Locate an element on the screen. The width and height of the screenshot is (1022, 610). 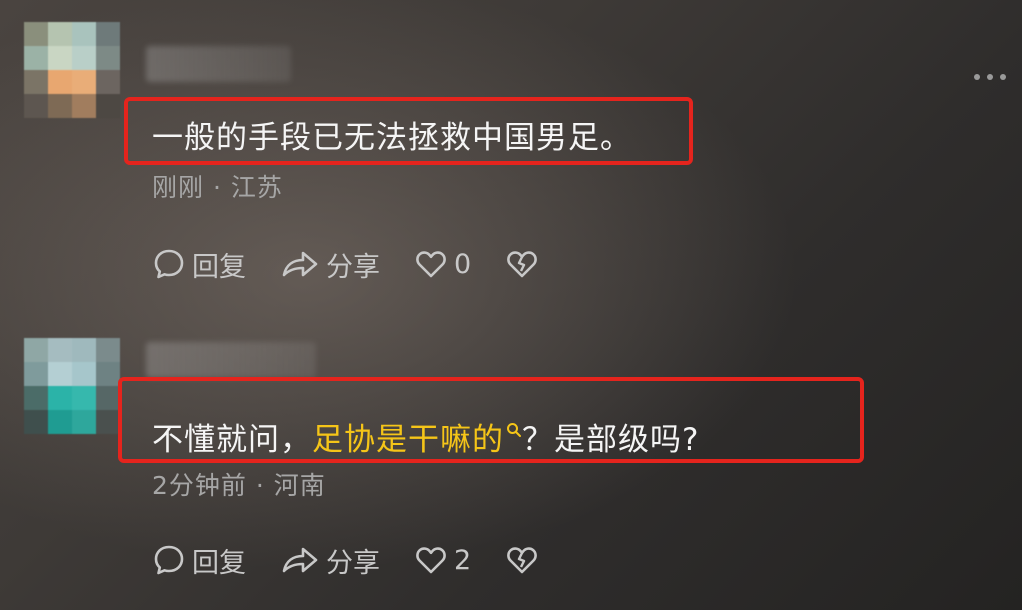
comment-text-before: 不懂就问， is located at coordinates (232, 440).